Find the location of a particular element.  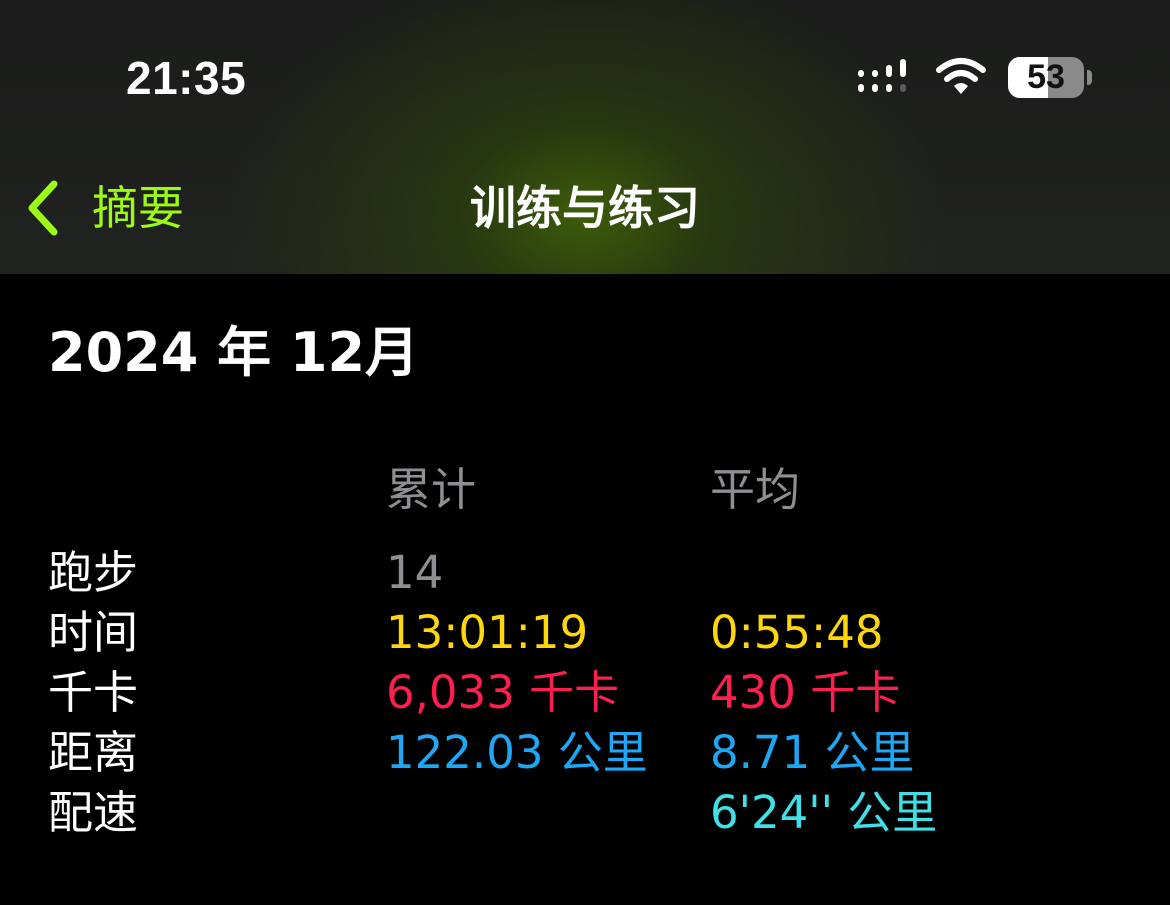

battery-icon: 53 is located at coordinates (1046, 77).